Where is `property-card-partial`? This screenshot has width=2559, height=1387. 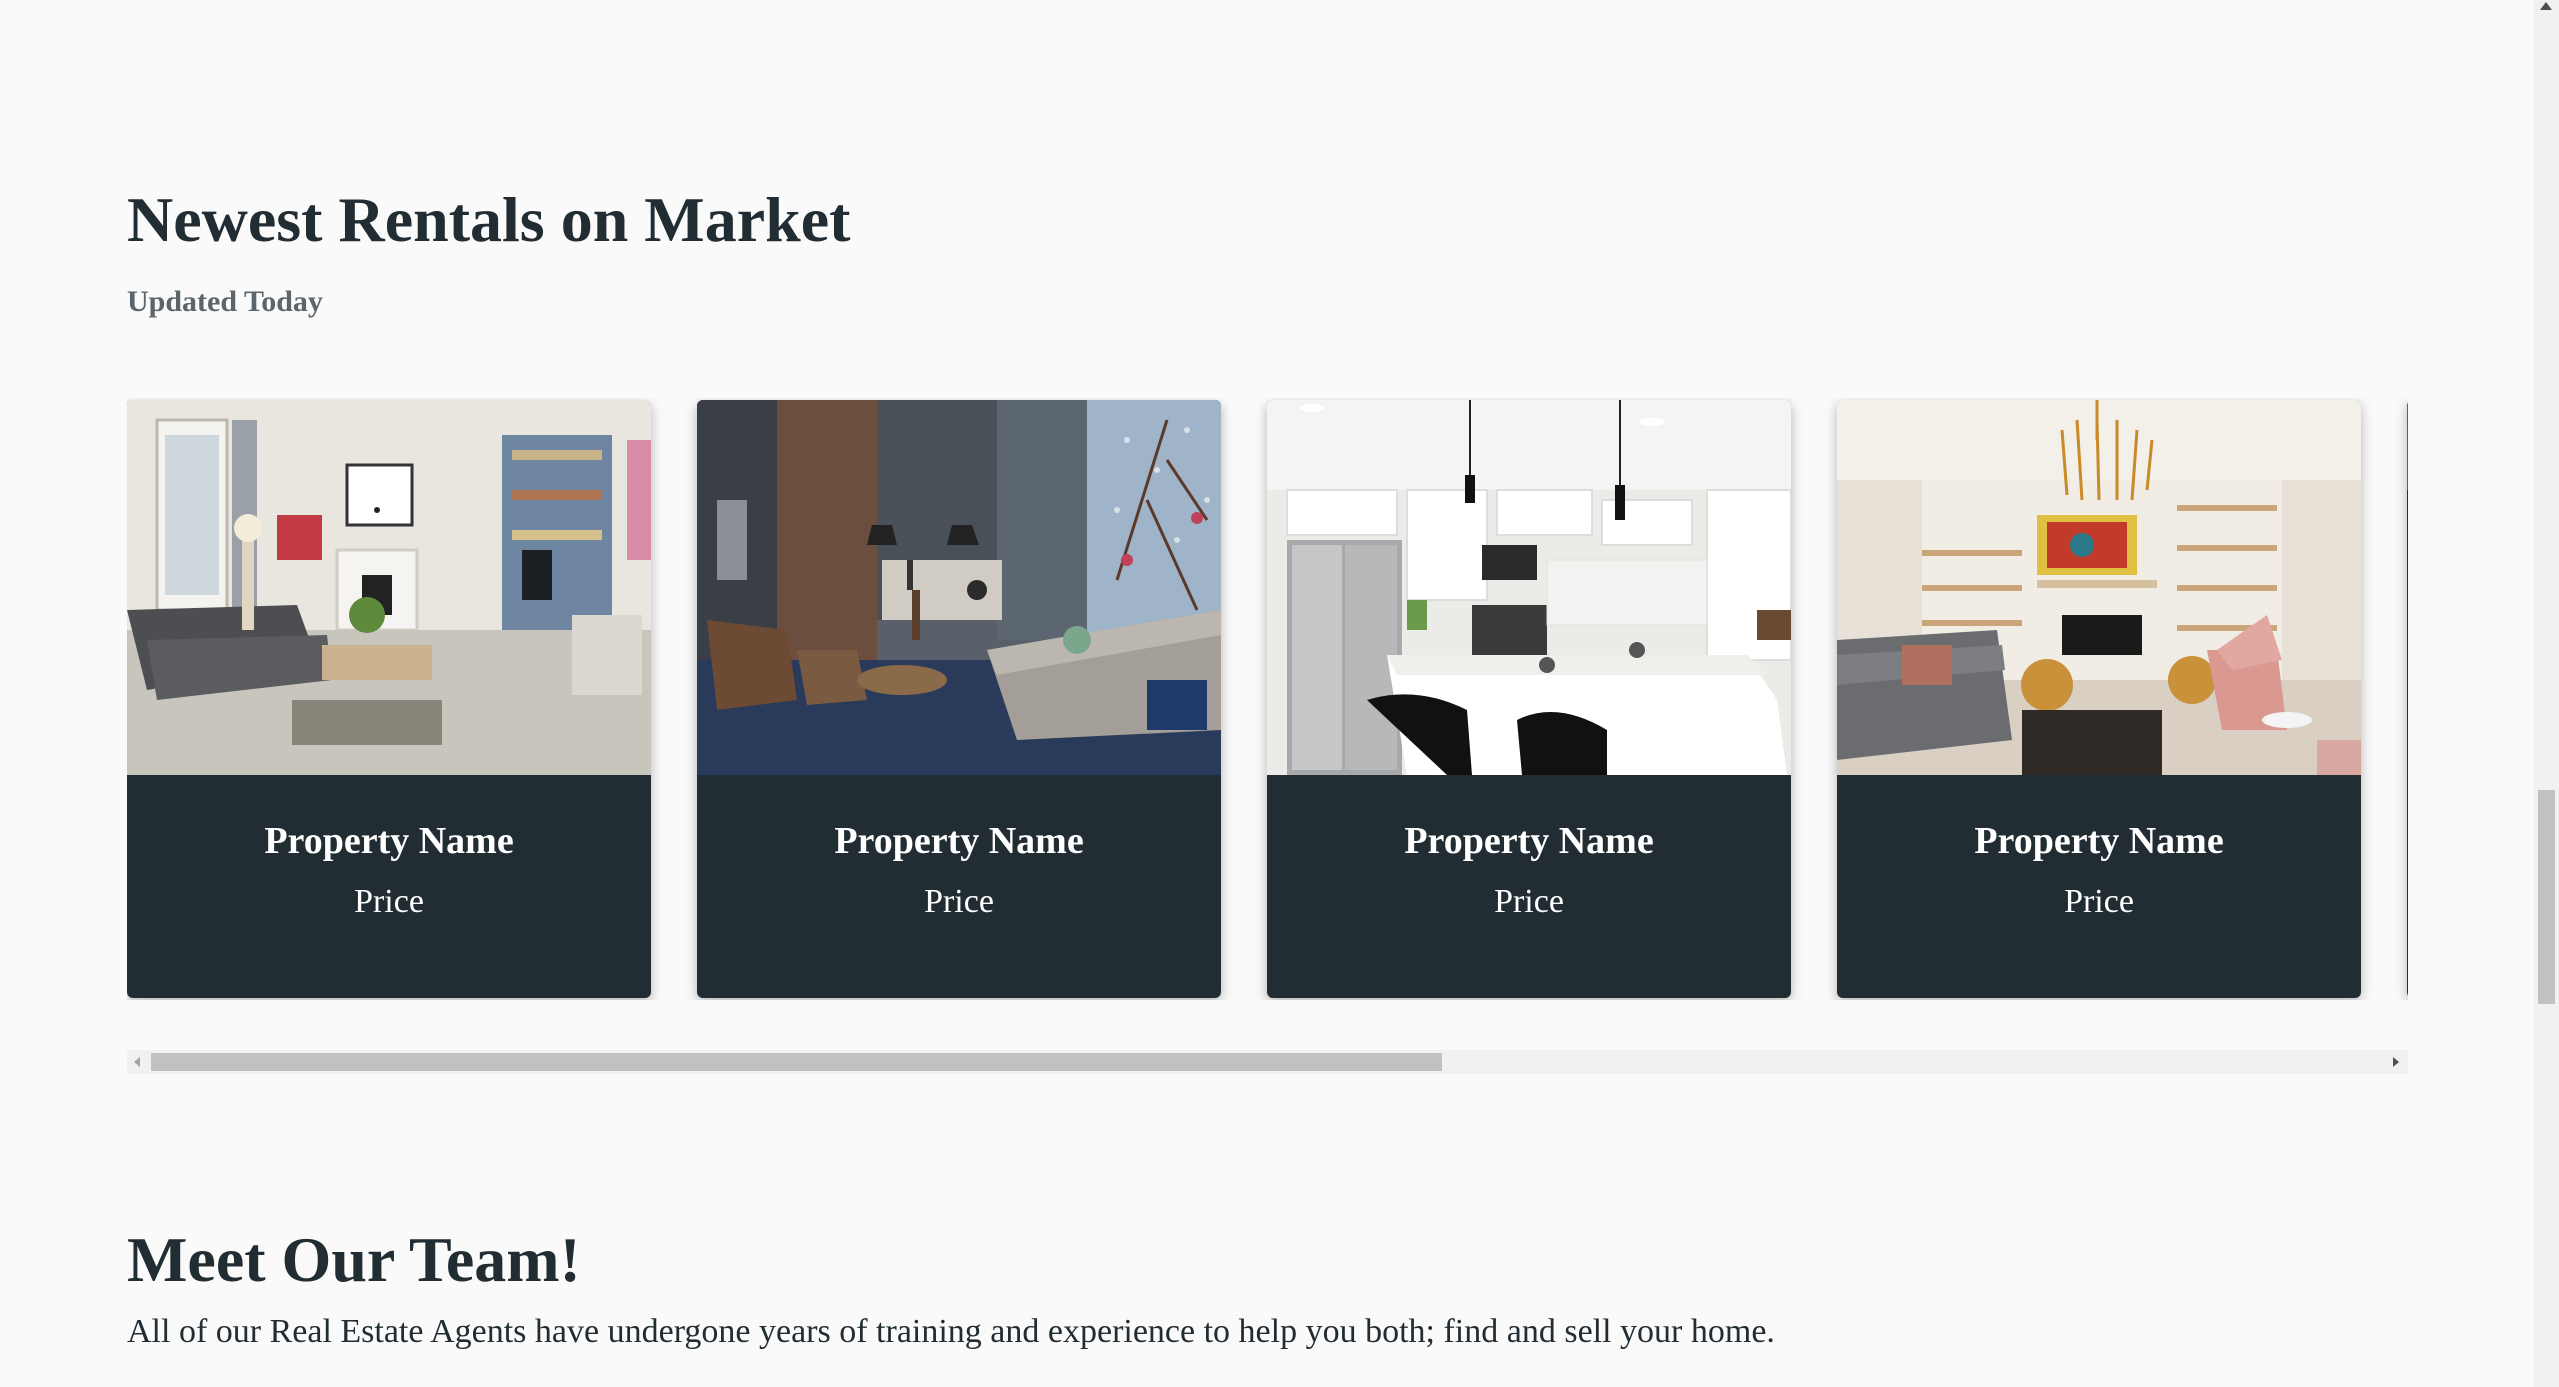 property-card-partial is located at coordinates (2407, 699).